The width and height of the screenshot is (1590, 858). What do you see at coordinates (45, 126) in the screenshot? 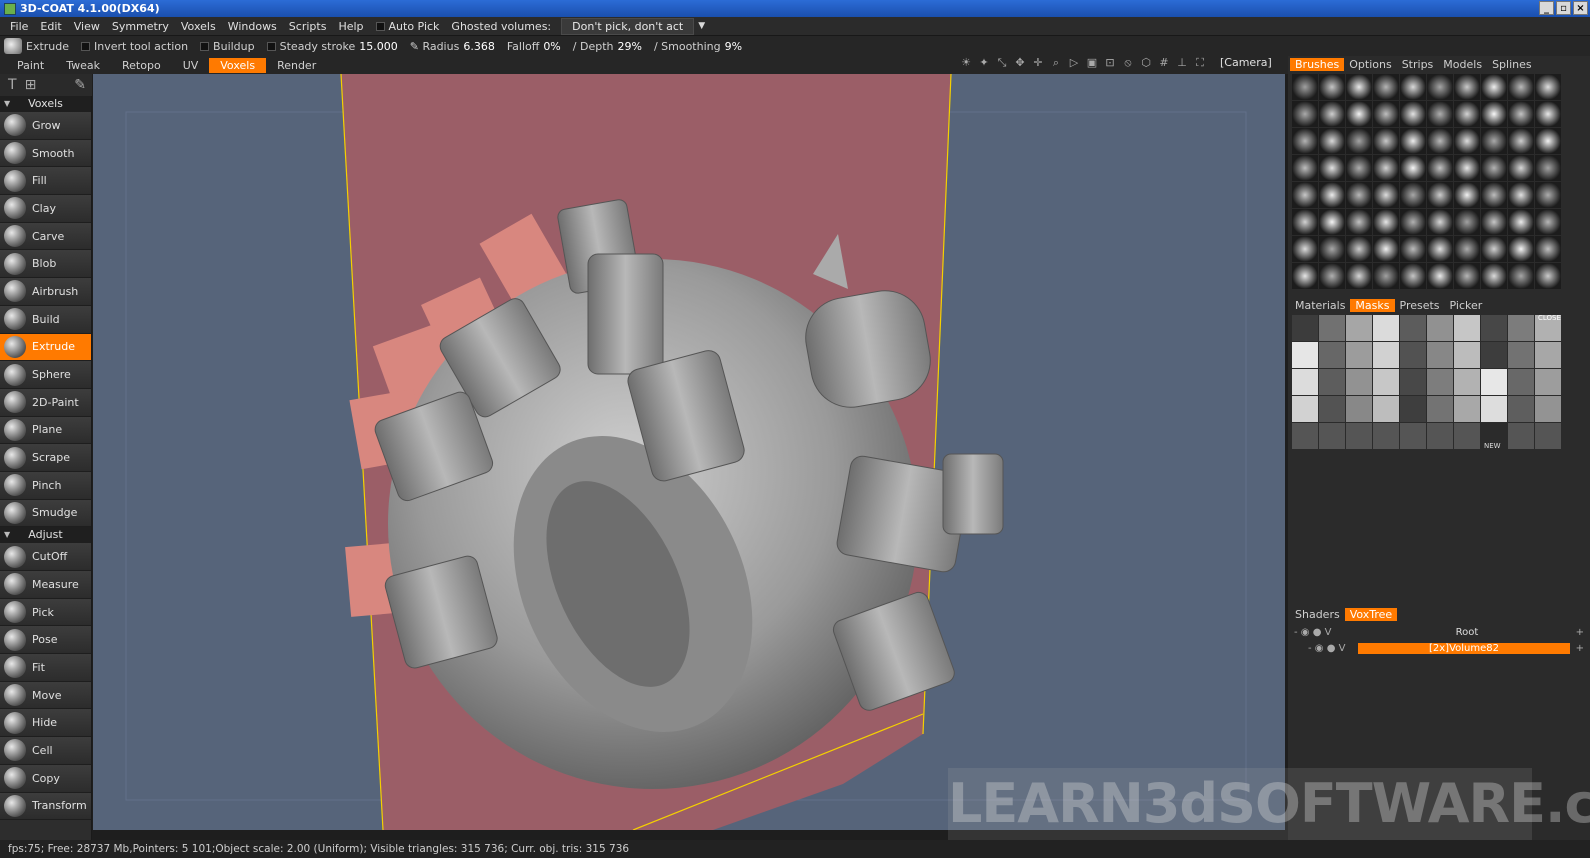
I see `tool-grow: Grow` at bounding box center [45, 126].